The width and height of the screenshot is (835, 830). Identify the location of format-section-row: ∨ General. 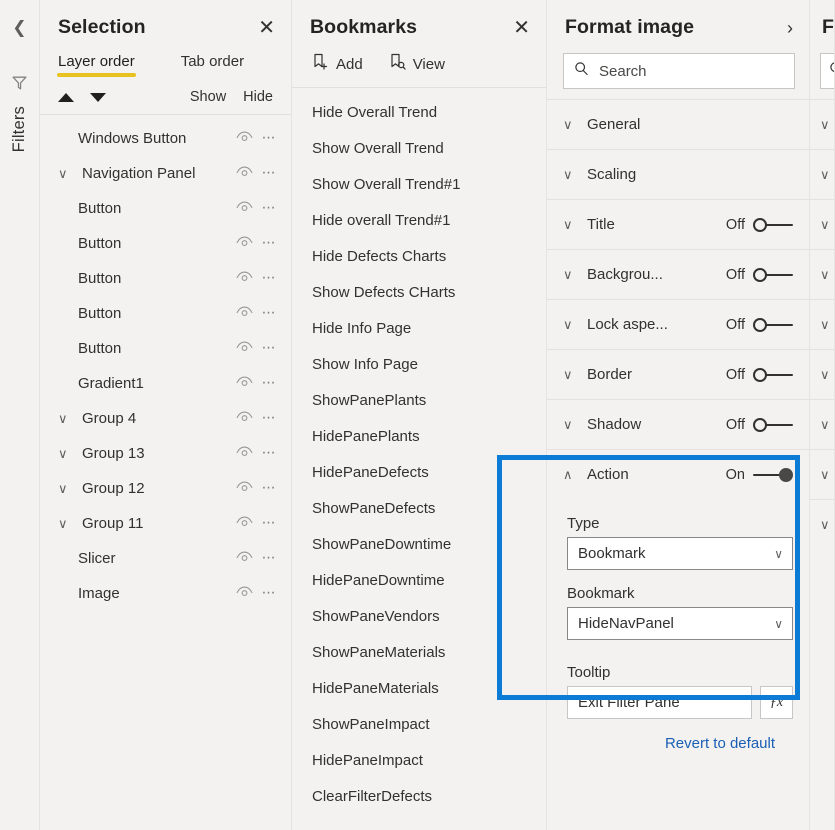
(678, 124).